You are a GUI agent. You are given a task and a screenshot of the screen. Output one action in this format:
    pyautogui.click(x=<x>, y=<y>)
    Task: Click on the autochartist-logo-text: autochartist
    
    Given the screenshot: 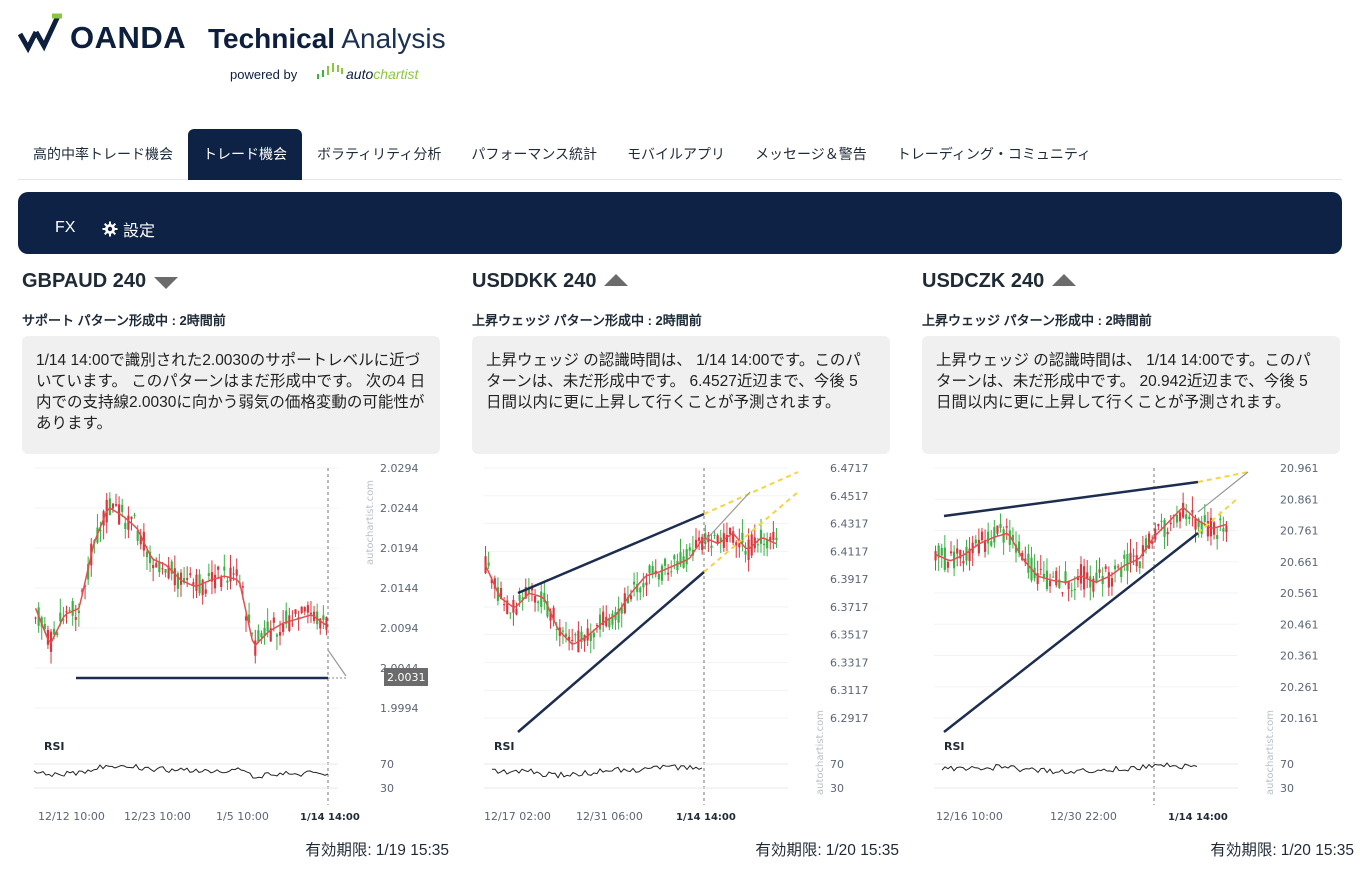 What is the action you would take?
    pyautogui.click(x=382, y=74)
    